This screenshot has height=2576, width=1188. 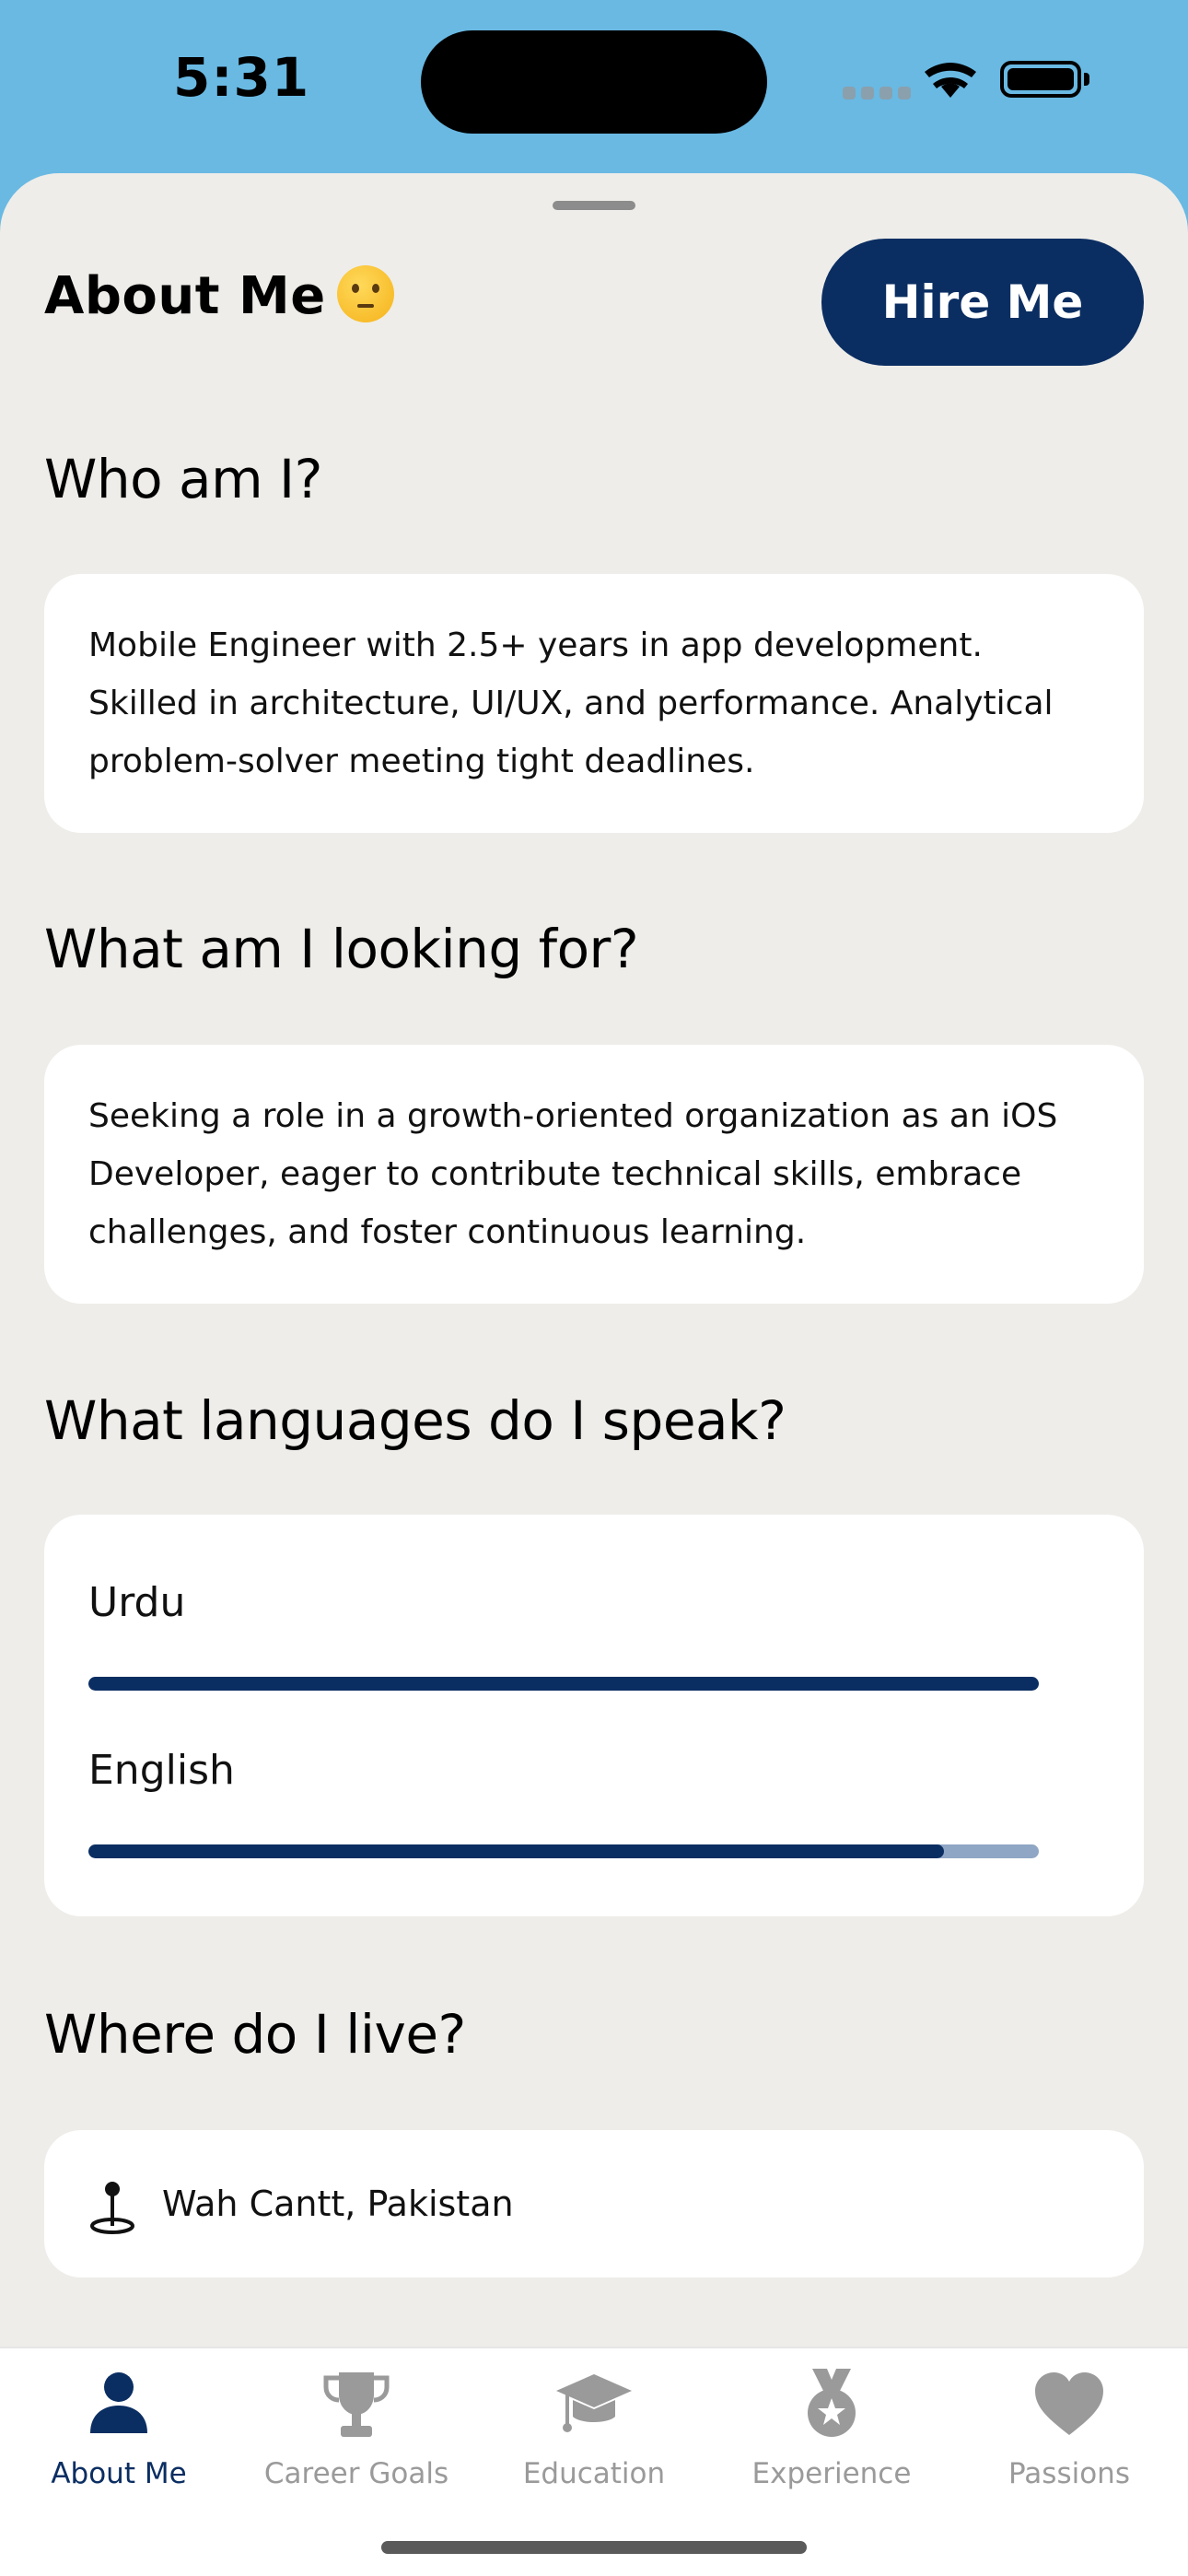 What do you see at coordinates (1069, 2473) in the screenshot?
I see `tab-passions-label: Passions` at bounding box center [1069, 2473].